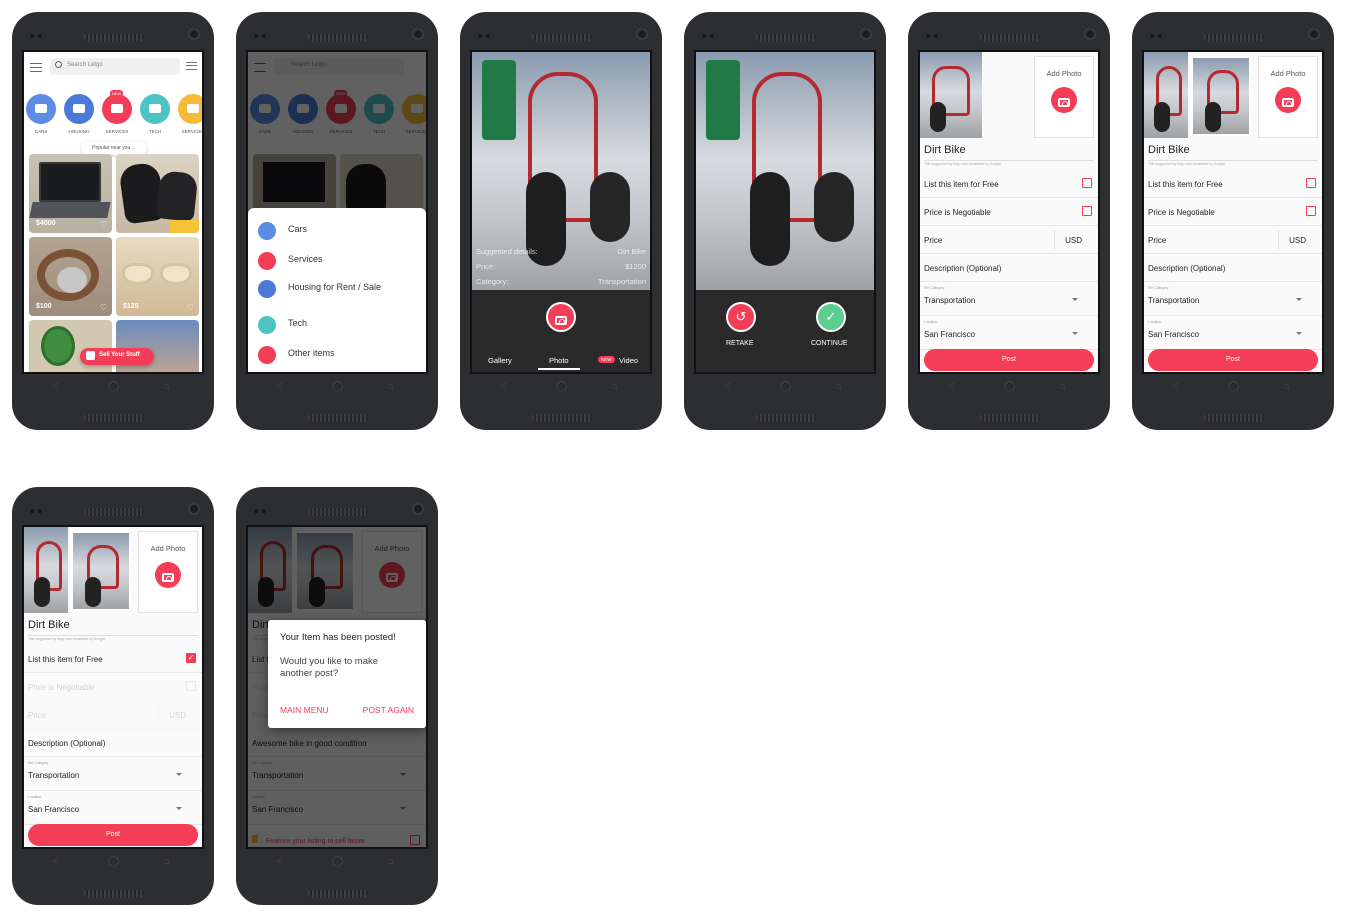  I want to click on listing-sunglasses: $125 ♡, so click(157, 276).